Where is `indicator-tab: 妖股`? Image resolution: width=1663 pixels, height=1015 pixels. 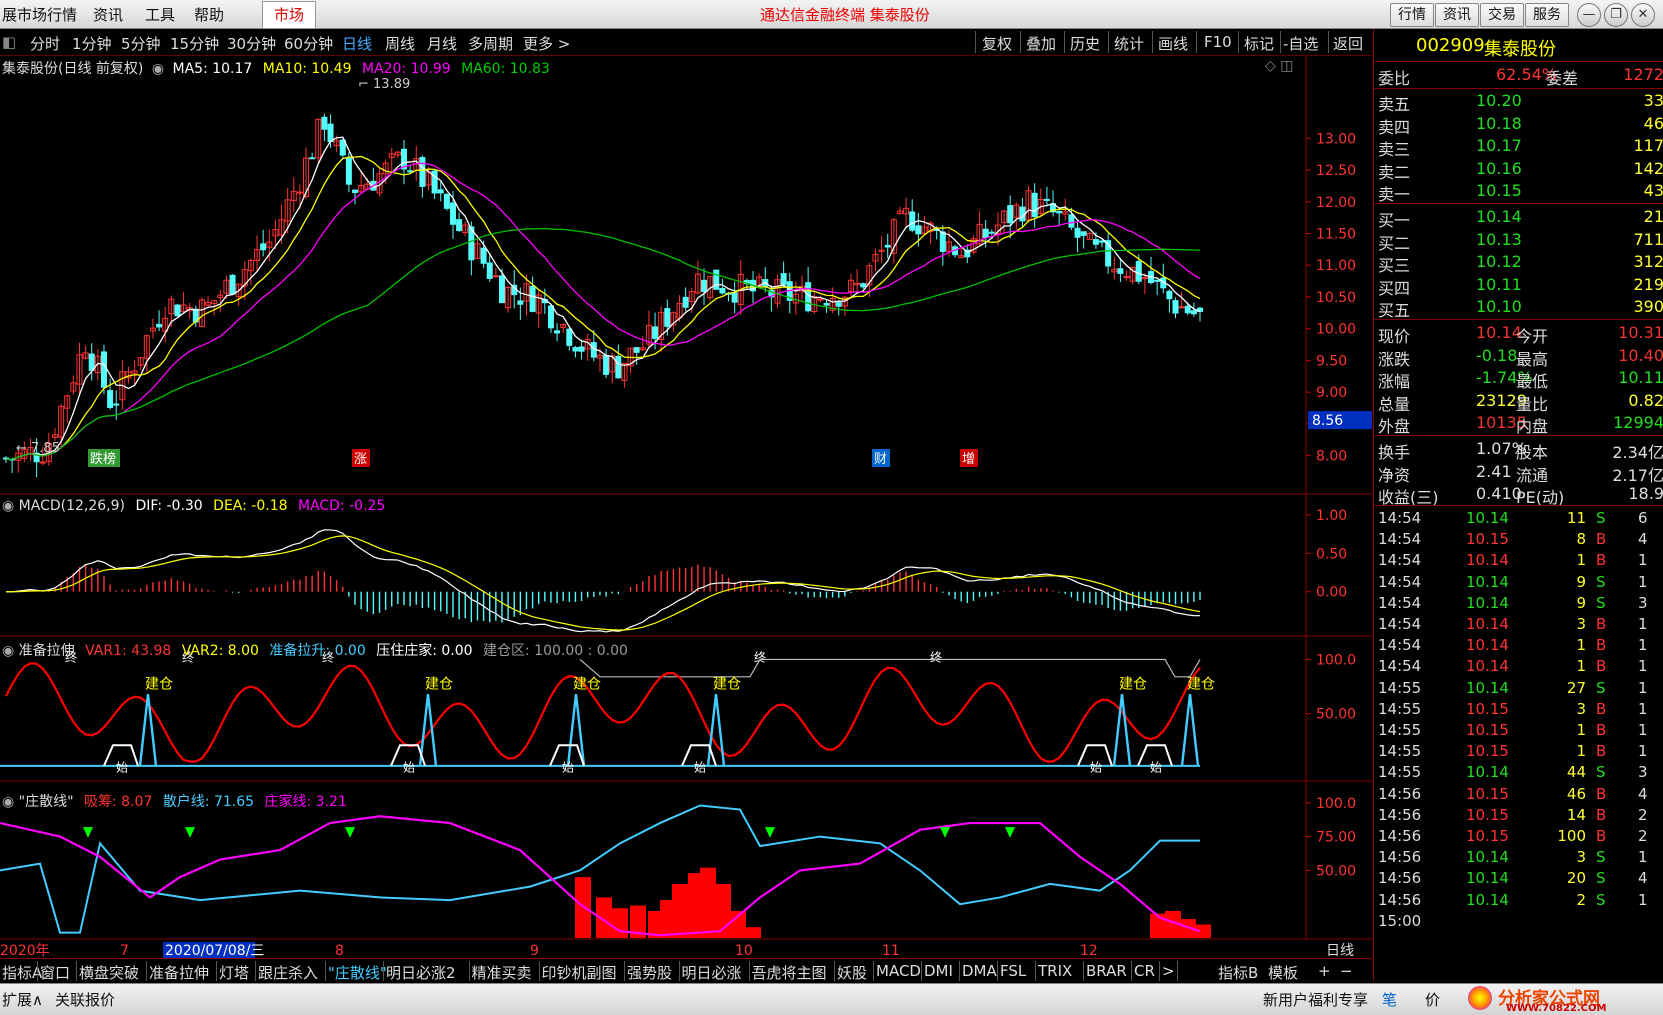
indicator-tab: 妖股 is located at coordinates (852, 972).